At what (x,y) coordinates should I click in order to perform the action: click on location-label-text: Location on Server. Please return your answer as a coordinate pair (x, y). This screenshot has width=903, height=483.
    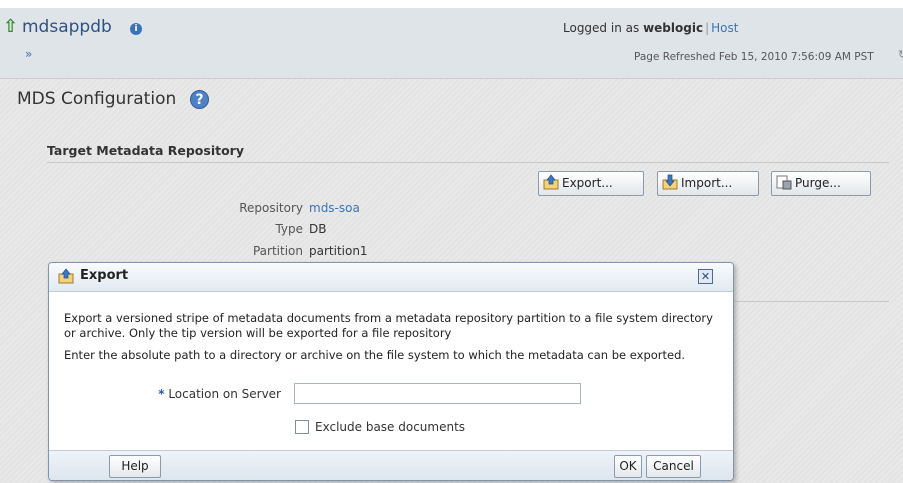
    Looking at the image, I should click on (224, 394).